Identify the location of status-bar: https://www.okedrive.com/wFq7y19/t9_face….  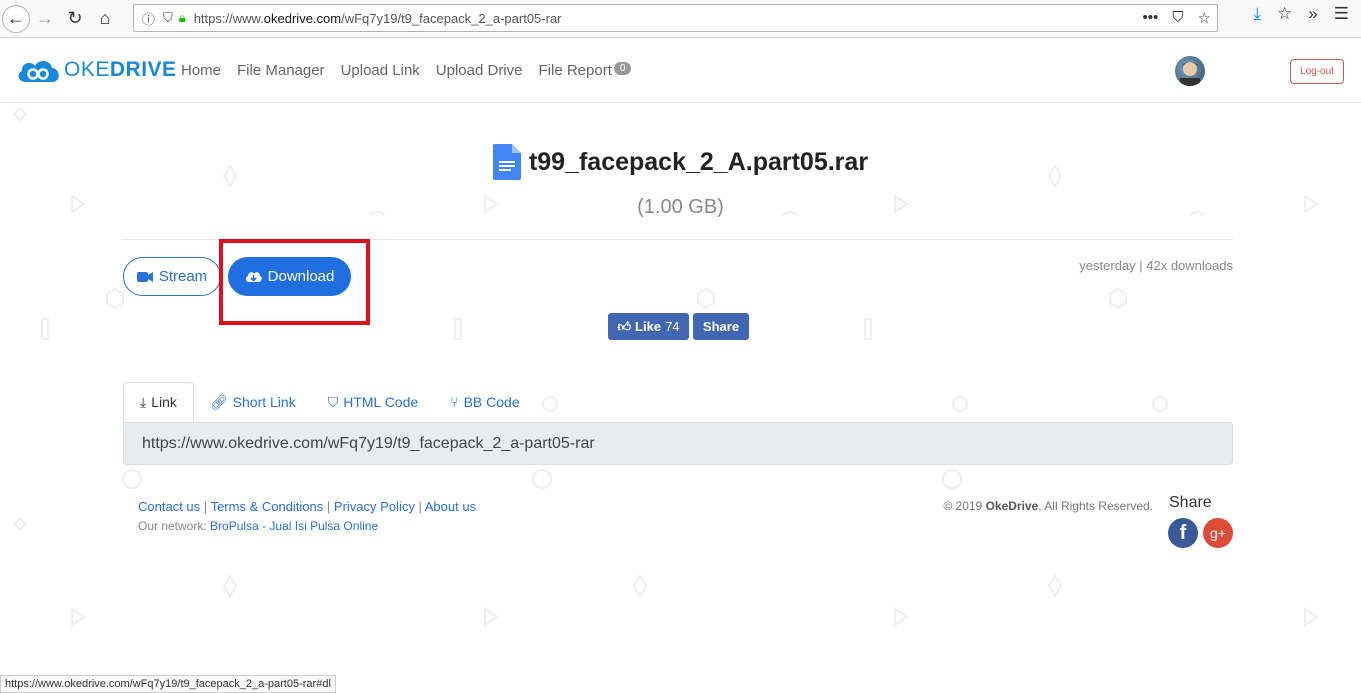
(168, 684).